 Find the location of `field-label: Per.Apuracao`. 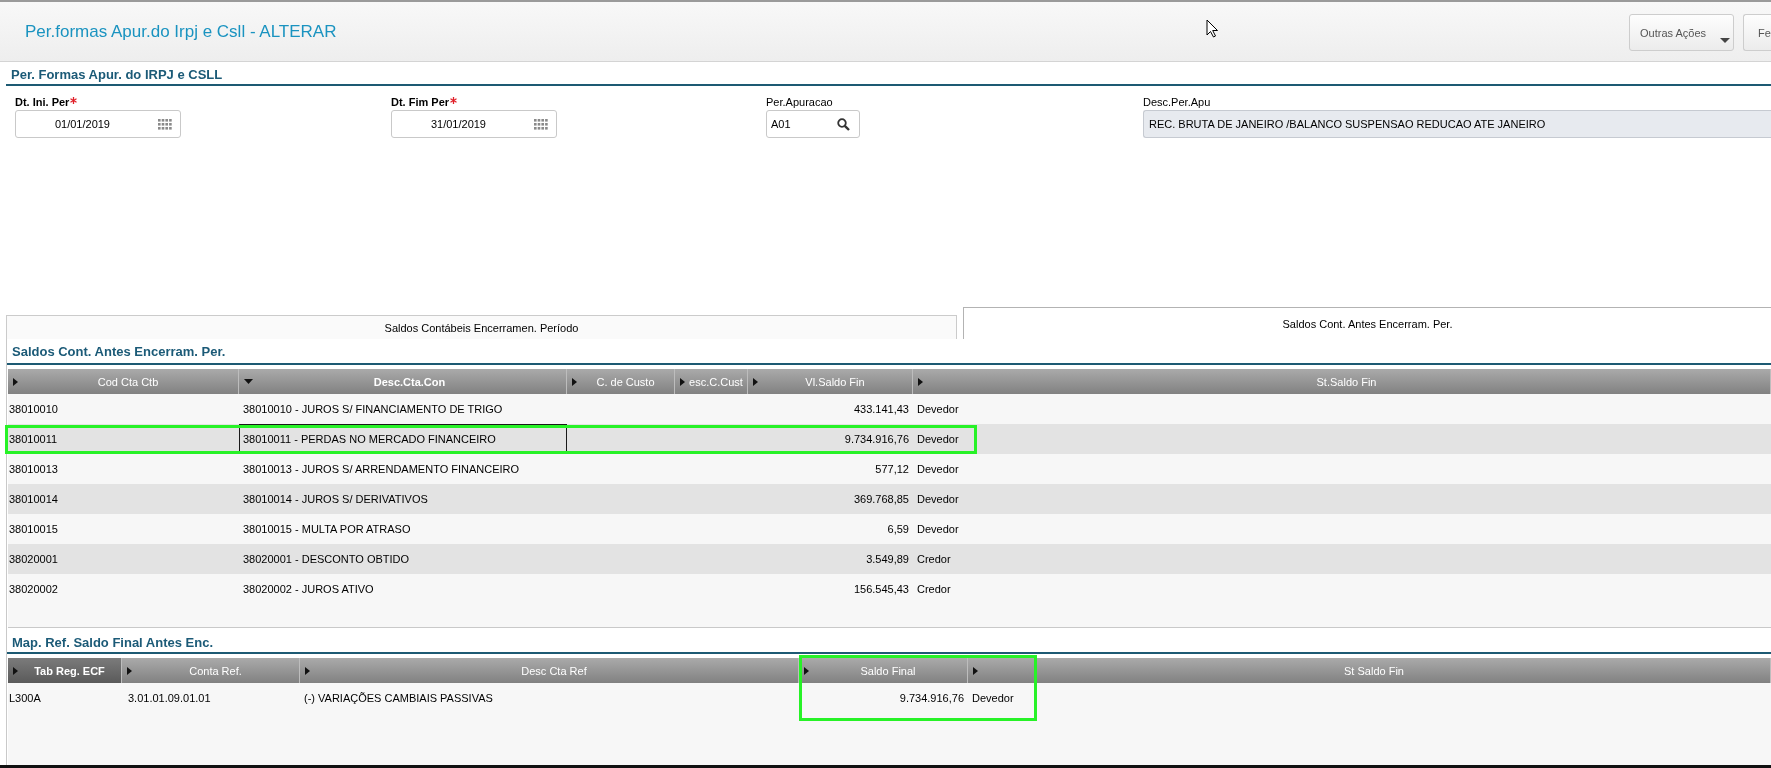

field-label: Per.Apuracao is located at coordinates (799, 102).